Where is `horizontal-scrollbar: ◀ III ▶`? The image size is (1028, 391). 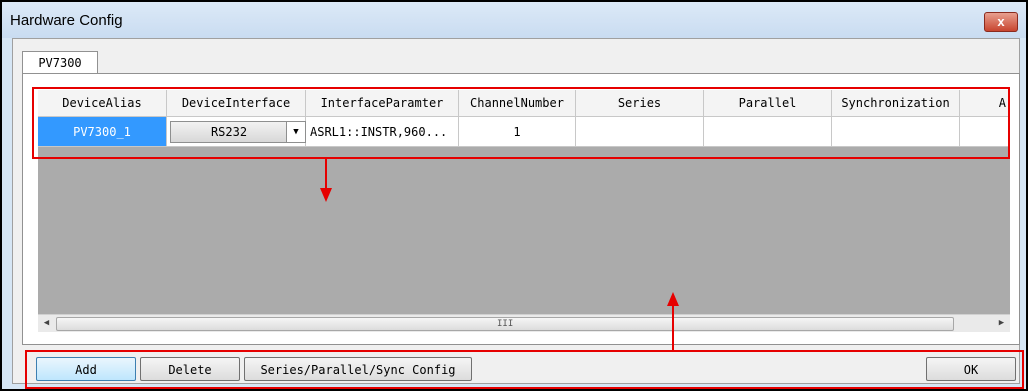
horizontal-scrollbar: ◀ III ▶ is located at coordinates (524, 323).